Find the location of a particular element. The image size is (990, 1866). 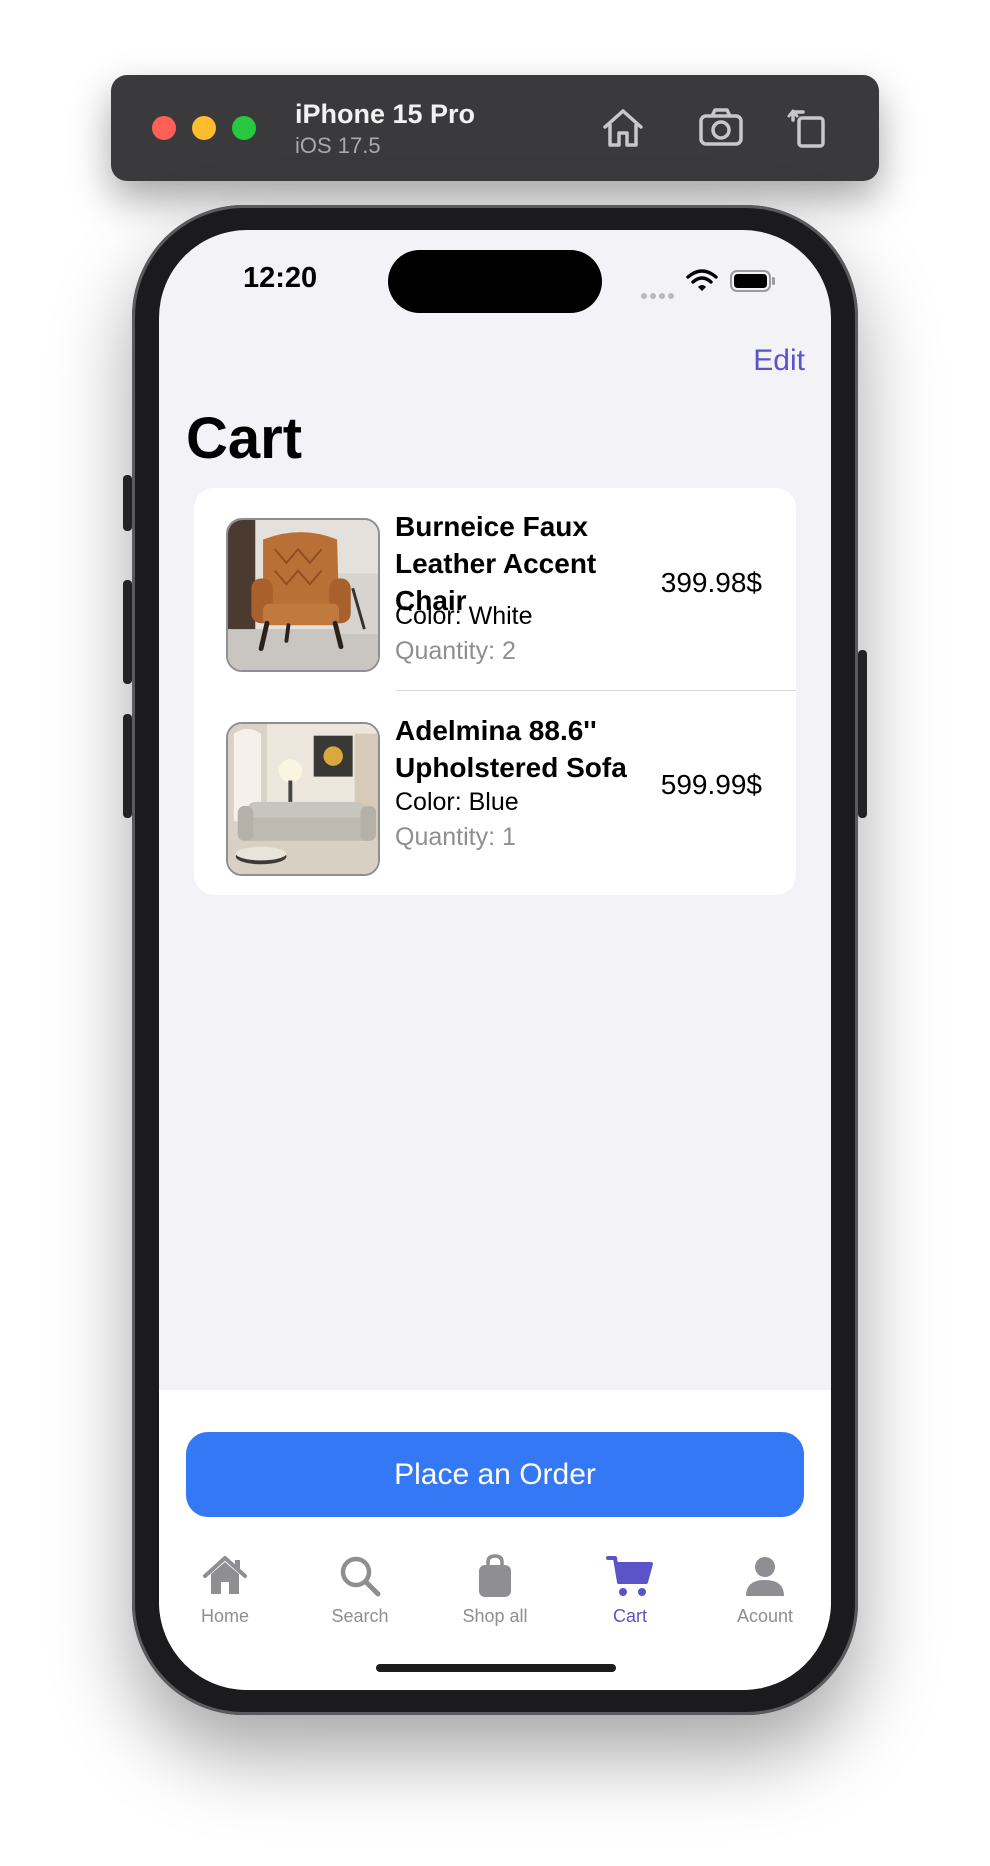

tab-account: Acount is located at coordinates (765, 1592).